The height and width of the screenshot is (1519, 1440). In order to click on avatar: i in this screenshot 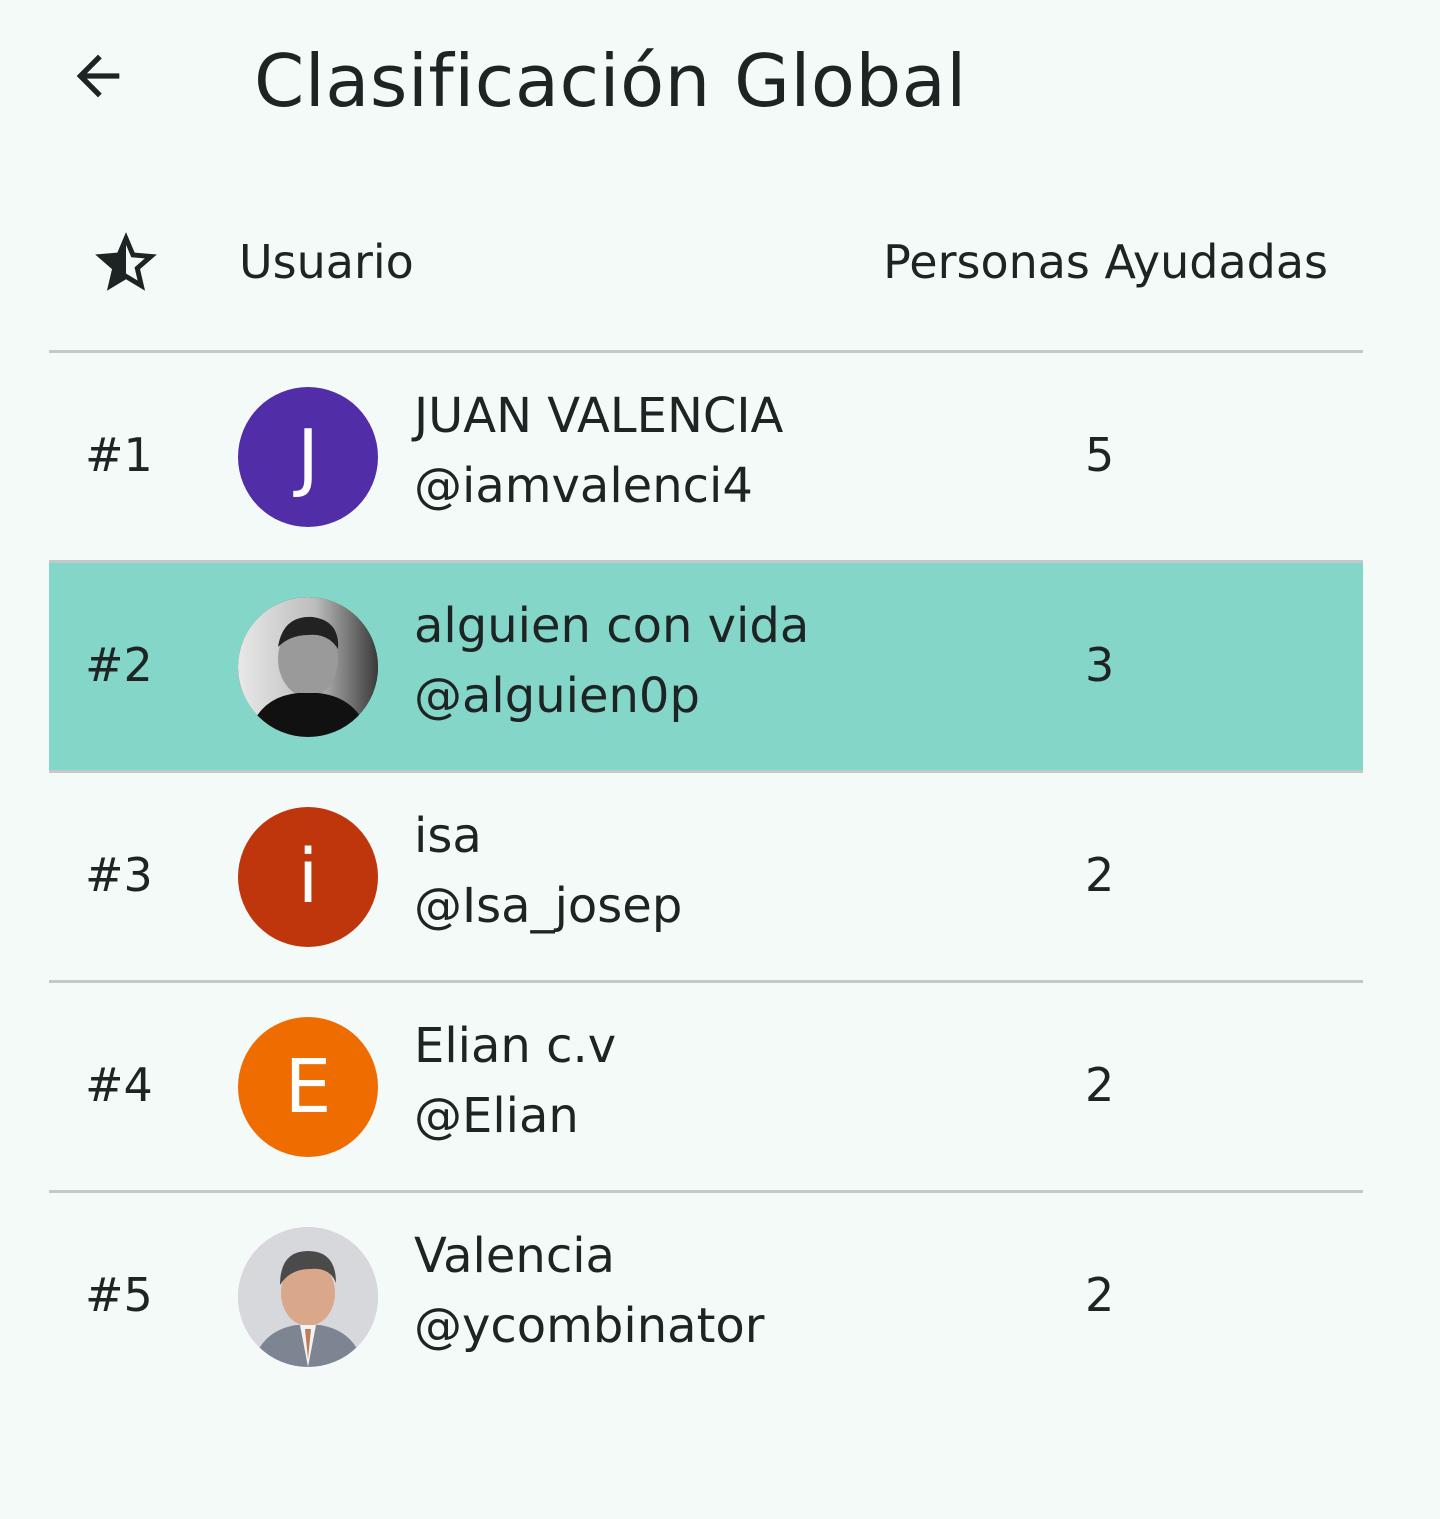, I will do `click(308, 877)`.